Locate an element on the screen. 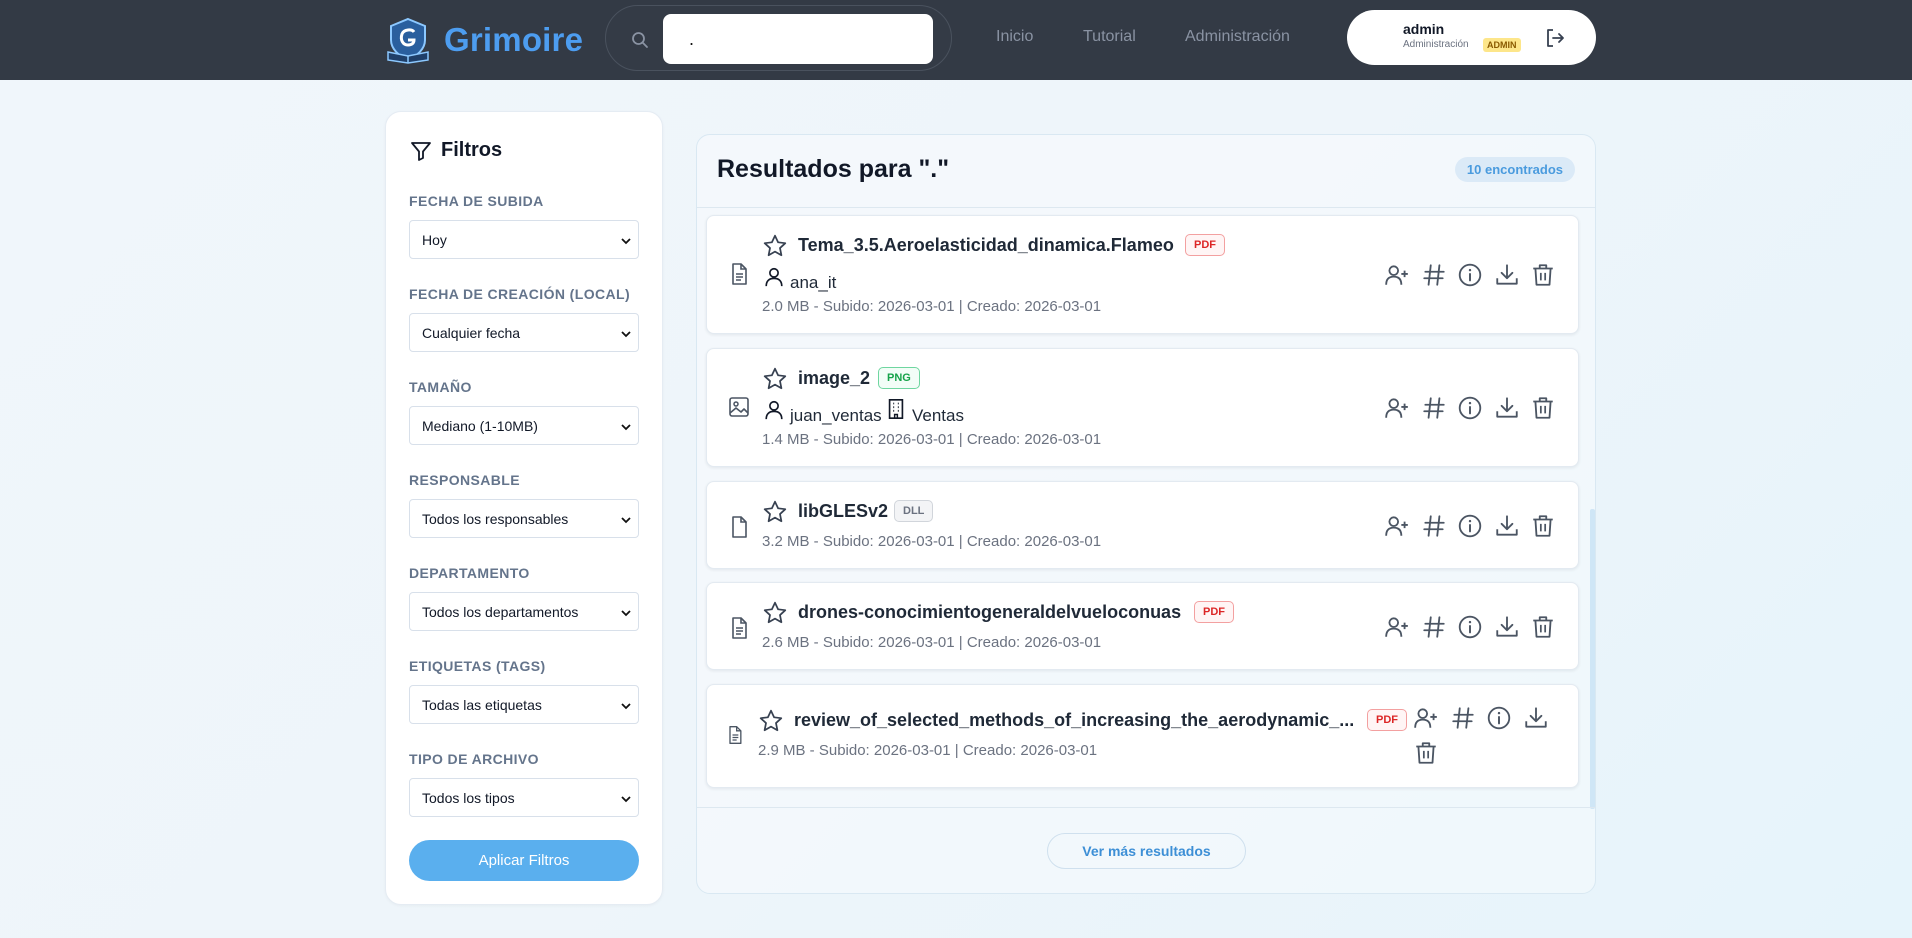 This screenshot has width=1912, height=938. results-count-badge: 10 encontrados is located at coordinates (1514, 169).